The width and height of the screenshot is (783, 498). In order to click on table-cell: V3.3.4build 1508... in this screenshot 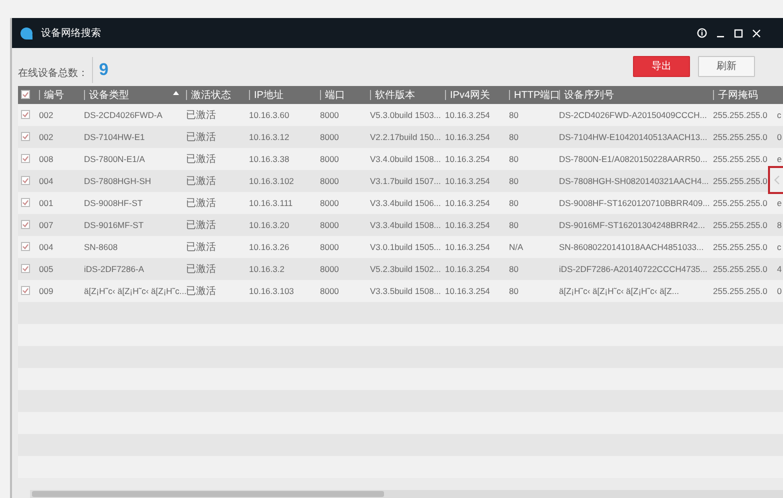, I will do `click(405, 225)`.